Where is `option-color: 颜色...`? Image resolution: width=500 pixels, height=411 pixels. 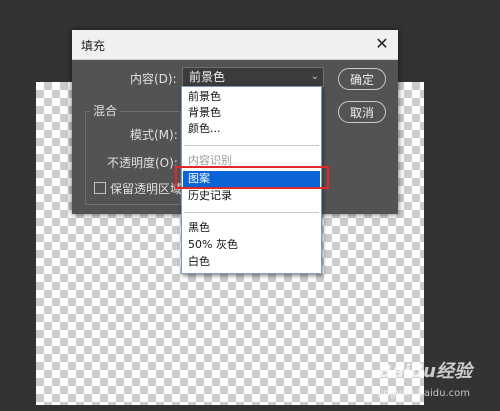
option-color: 颜色... is located at coordinates (251, 129).